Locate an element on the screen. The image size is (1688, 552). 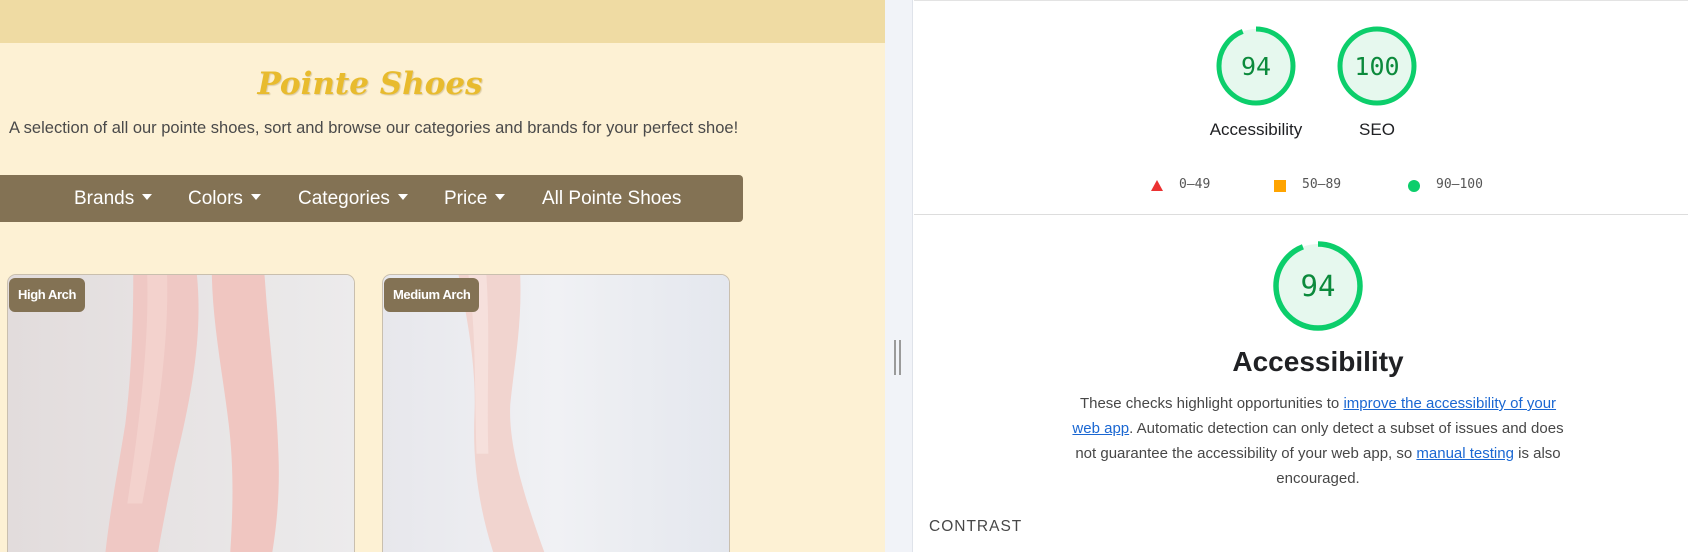
legend-pass-range: 90–100 is located at coordinates (1459, 184).